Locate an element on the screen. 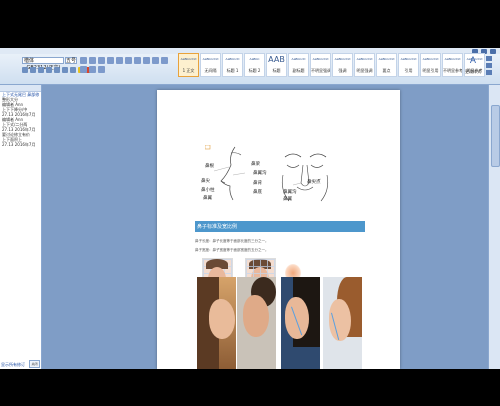 The image size is (500, 406). replace-icon is located at coordinates (489, 65).